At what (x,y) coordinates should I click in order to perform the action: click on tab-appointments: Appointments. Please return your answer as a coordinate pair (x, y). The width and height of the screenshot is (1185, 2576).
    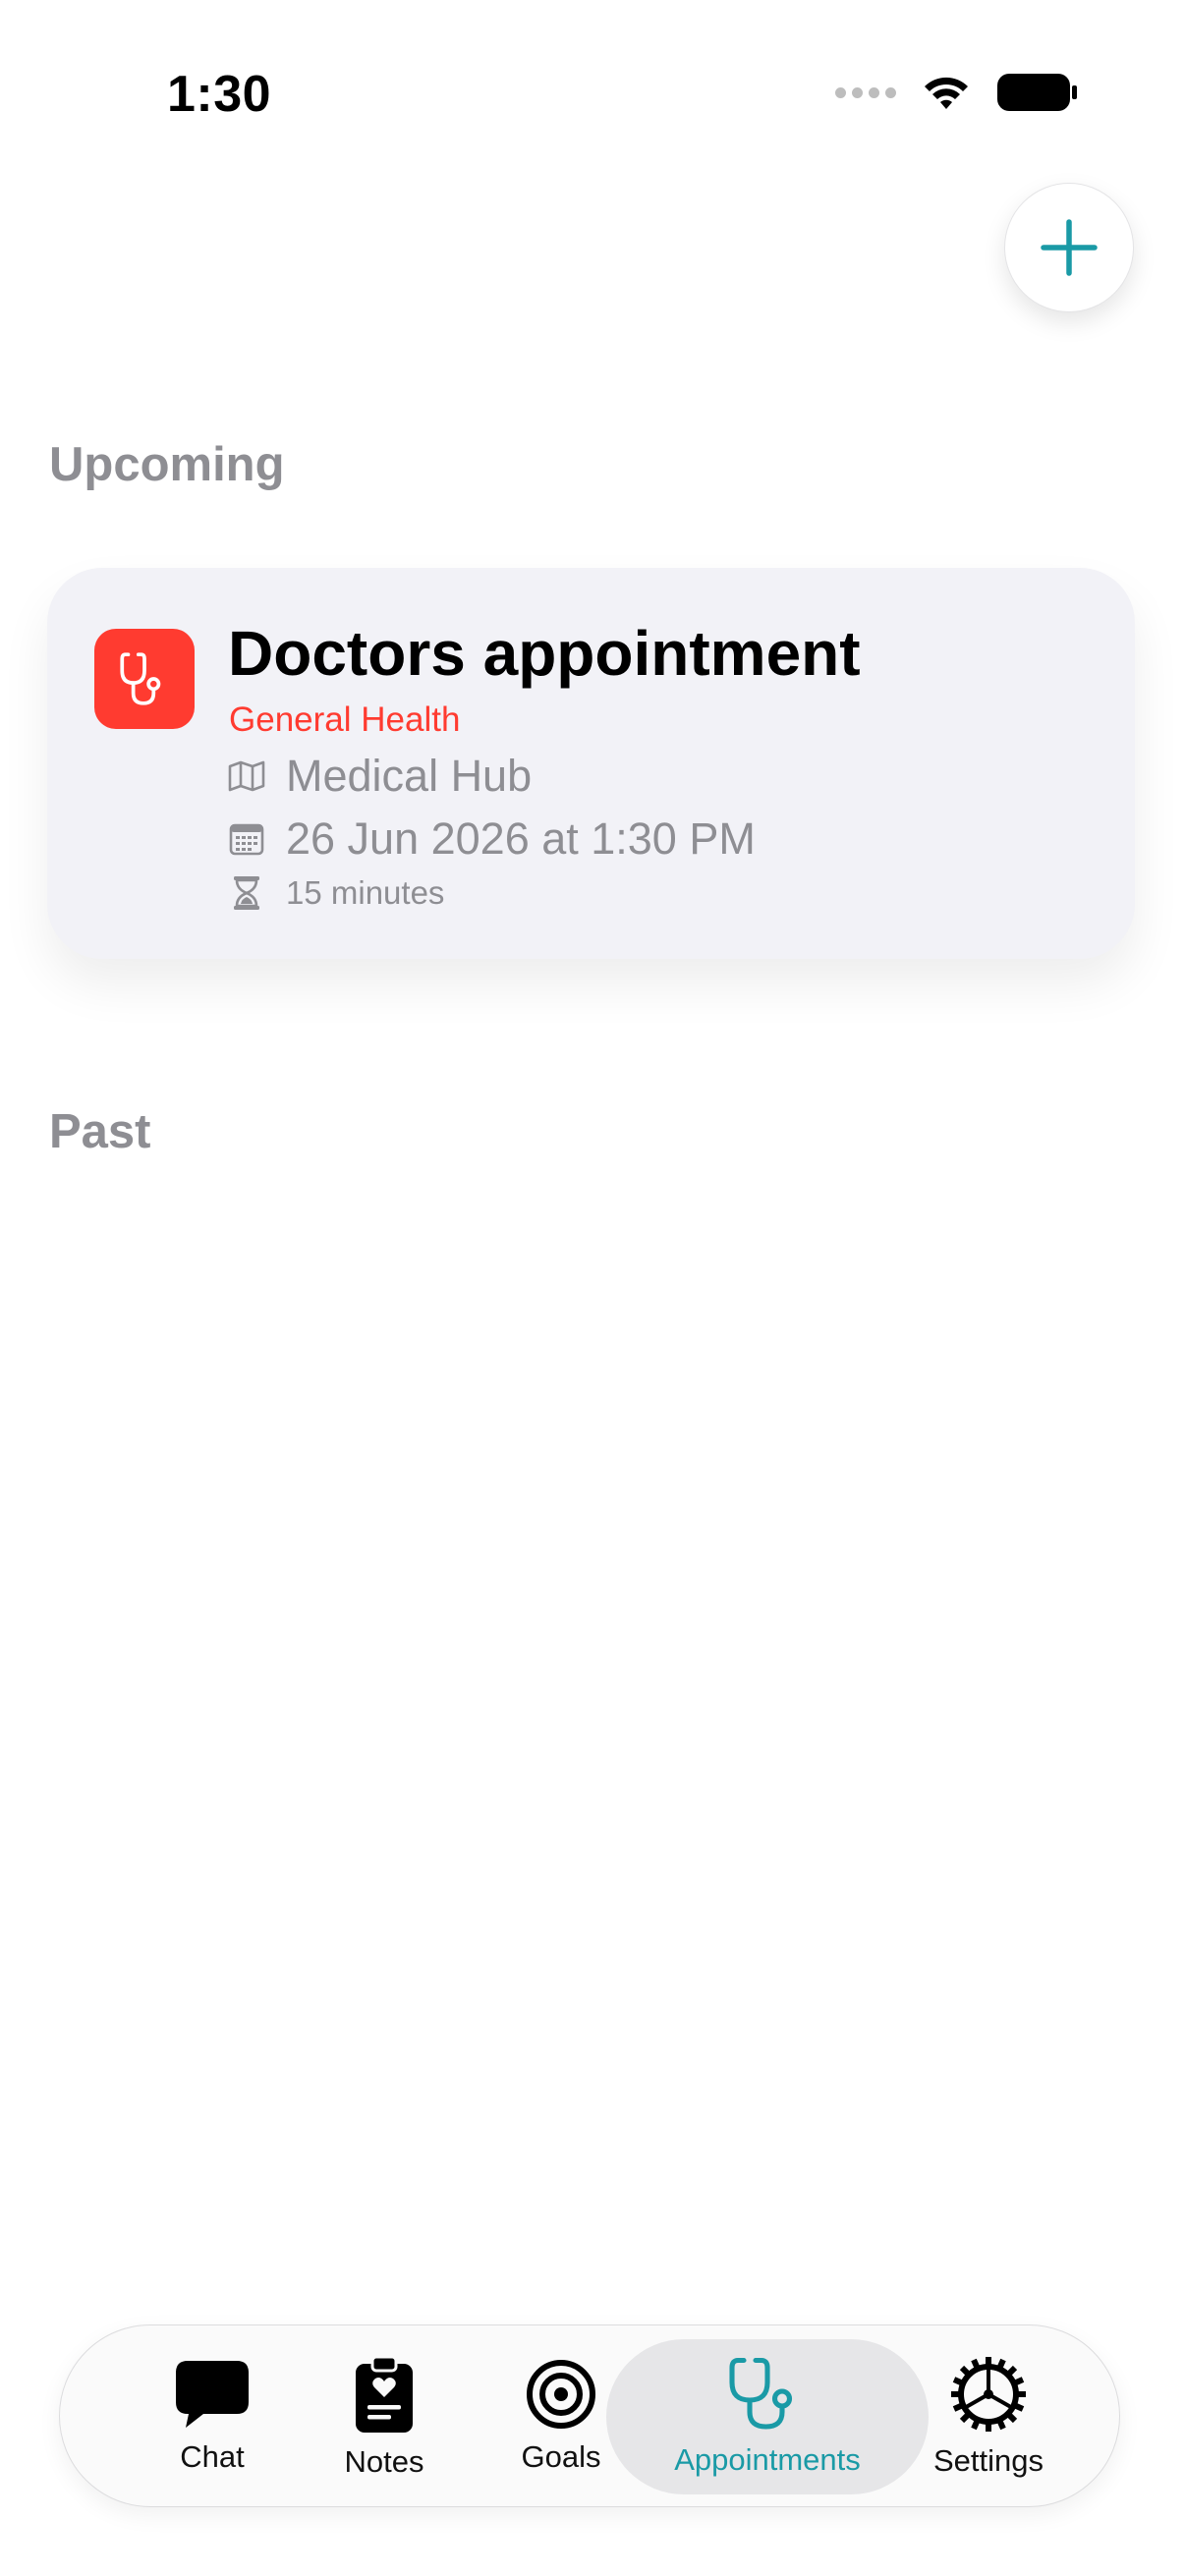
    Looking at the image, I should click on (768, 2416).